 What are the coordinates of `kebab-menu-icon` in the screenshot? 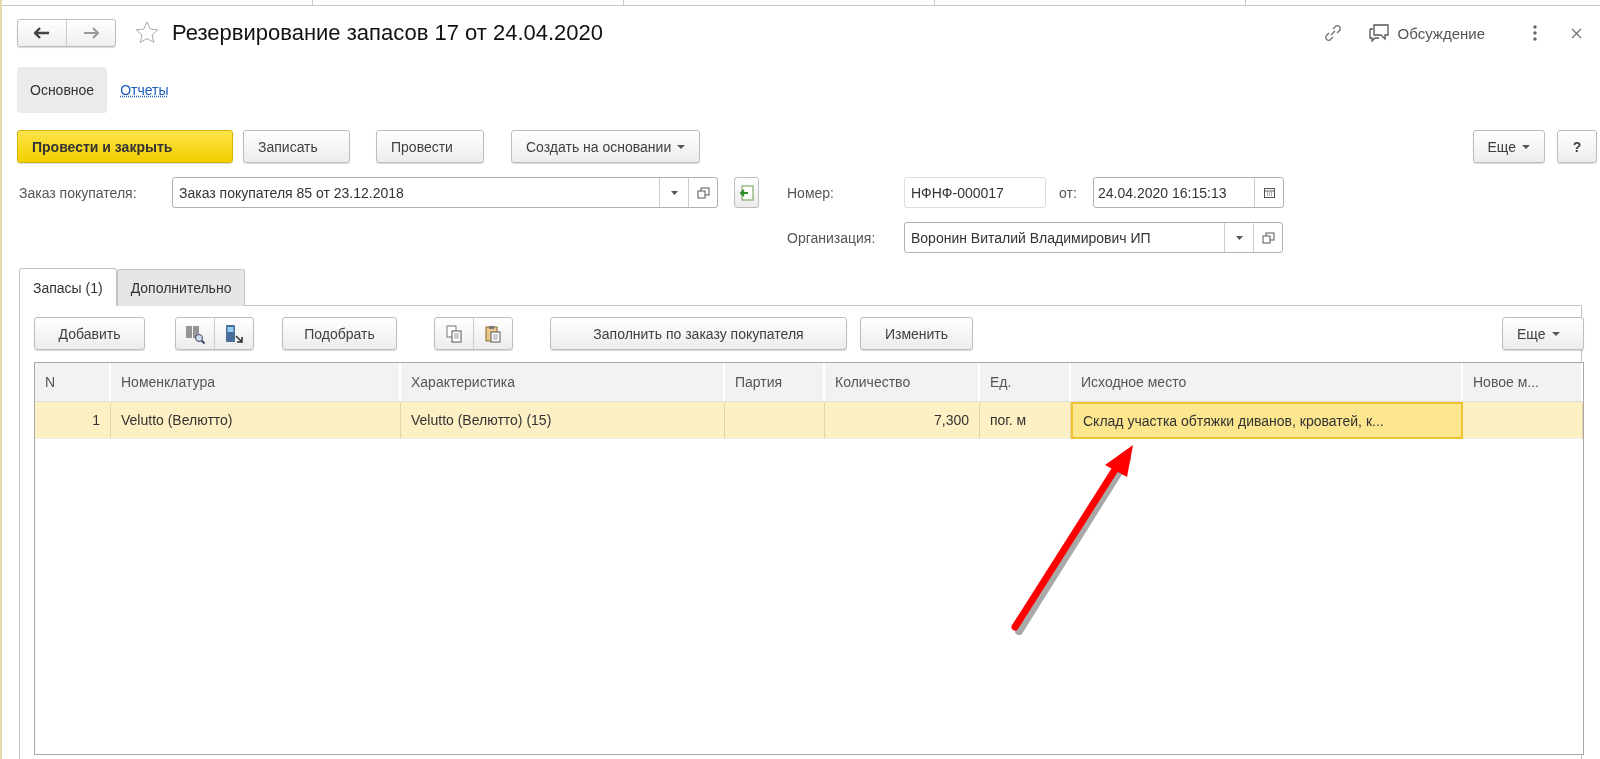 It's located at (1535, 33).